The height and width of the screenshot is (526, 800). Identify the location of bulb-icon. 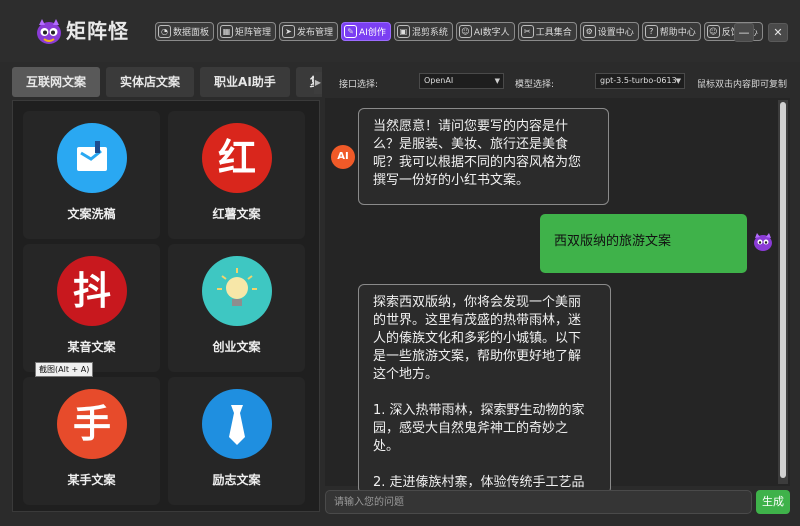
(237, 291).